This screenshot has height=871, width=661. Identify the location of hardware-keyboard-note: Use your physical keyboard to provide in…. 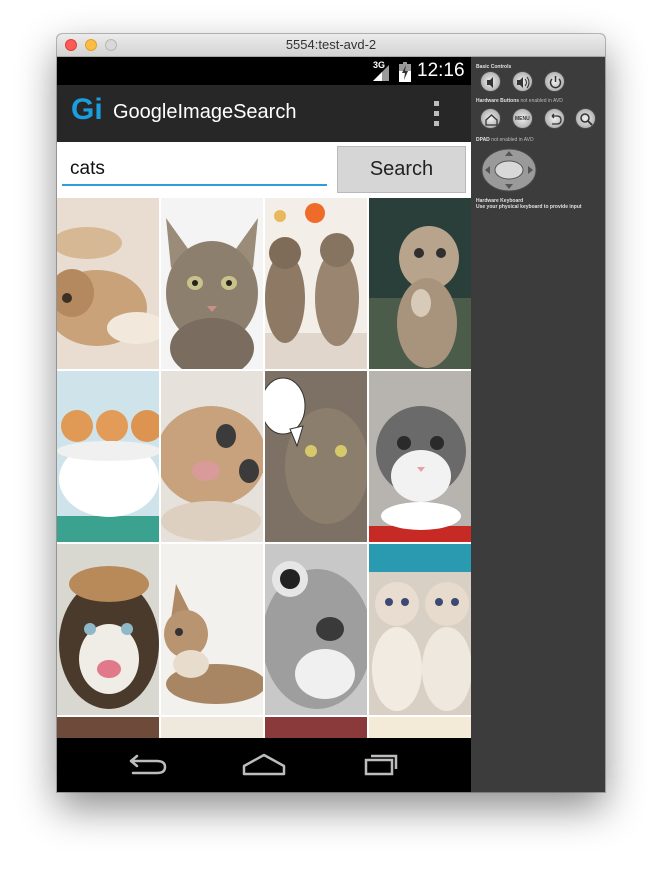
(529, 207).